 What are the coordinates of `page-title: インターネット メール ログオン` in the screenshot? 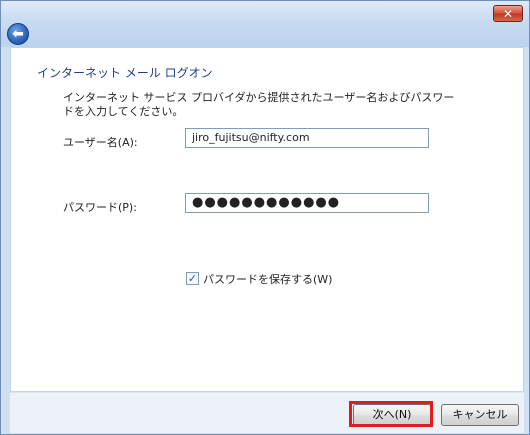 It's located at (125, 73).